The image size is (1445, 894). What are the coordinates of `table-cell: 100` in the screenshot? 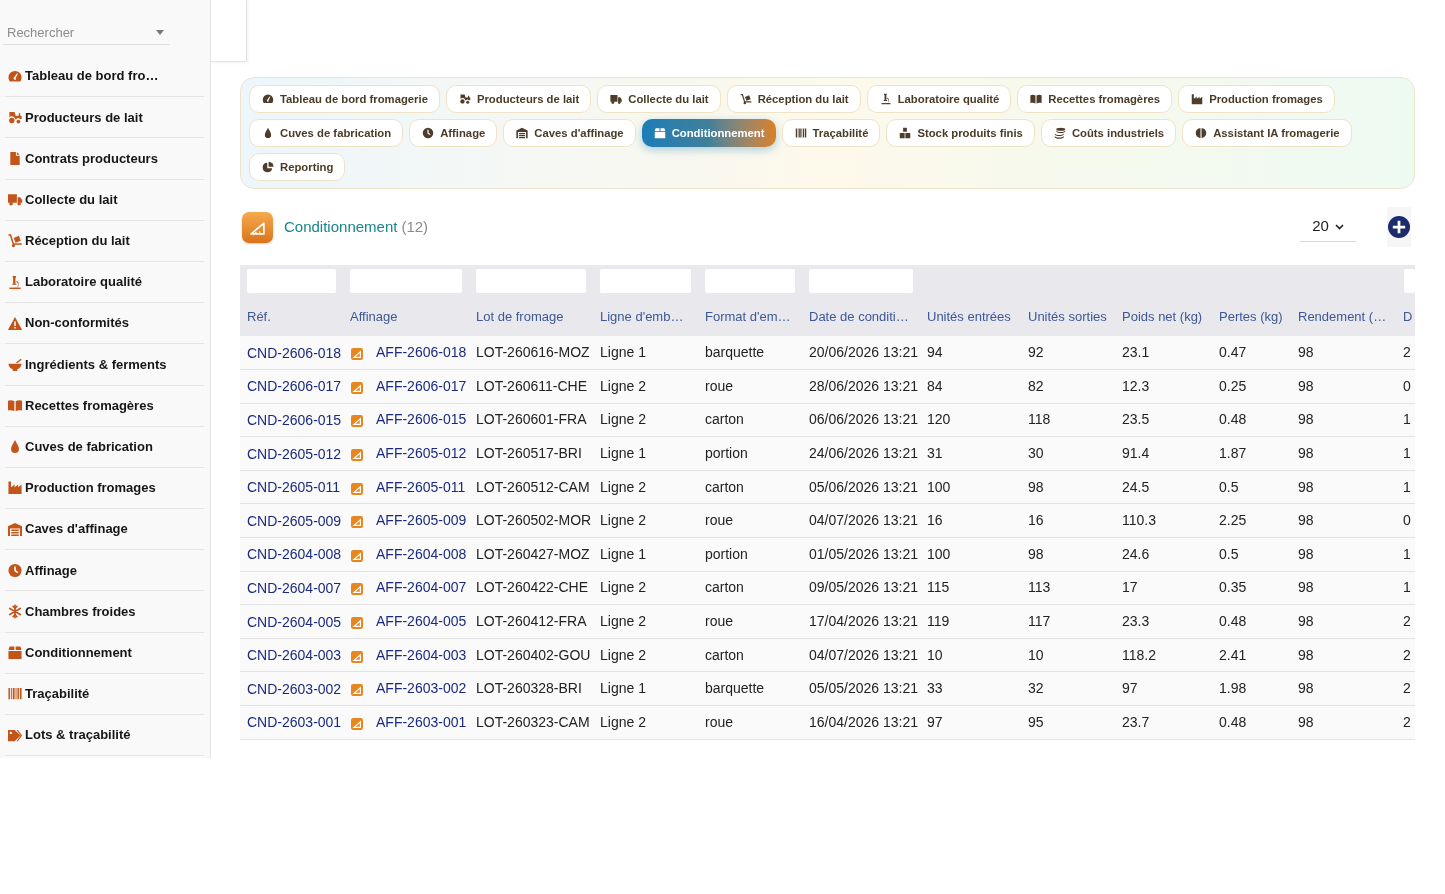 It's located at (970, 554).